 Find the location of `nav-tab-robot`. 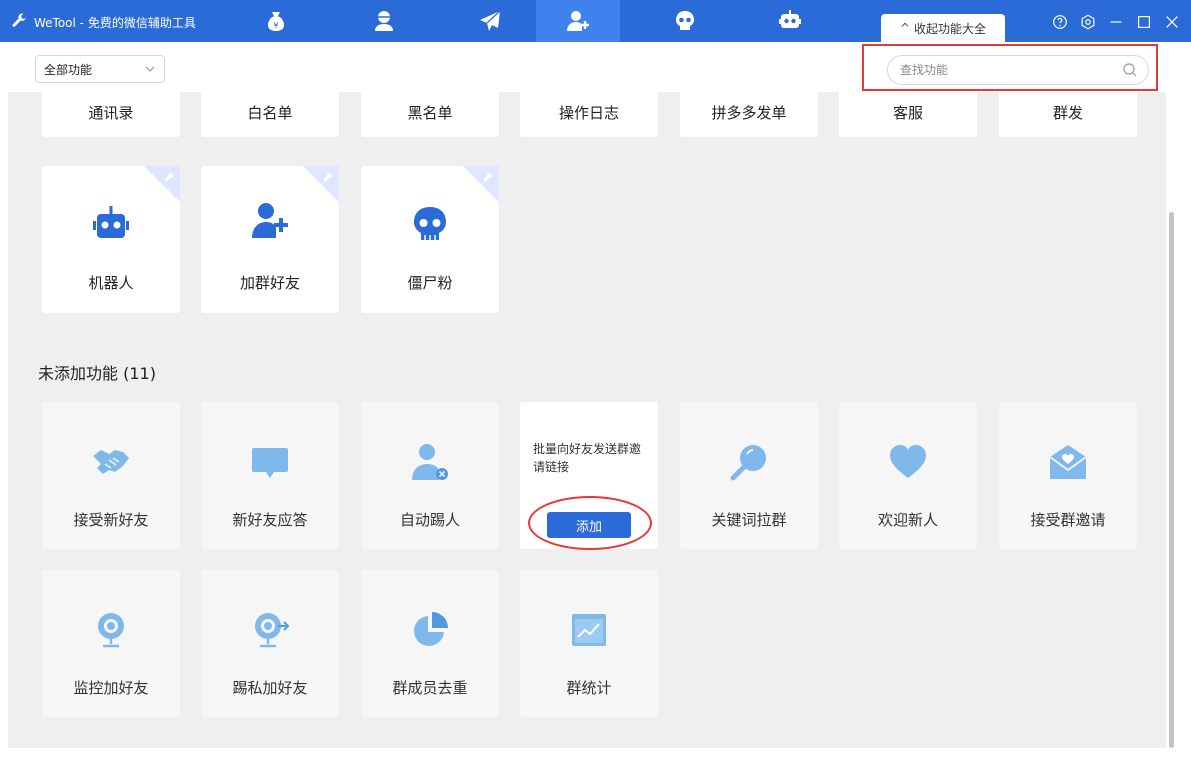

nav-tab-robot is located at coordinates (790, 21).